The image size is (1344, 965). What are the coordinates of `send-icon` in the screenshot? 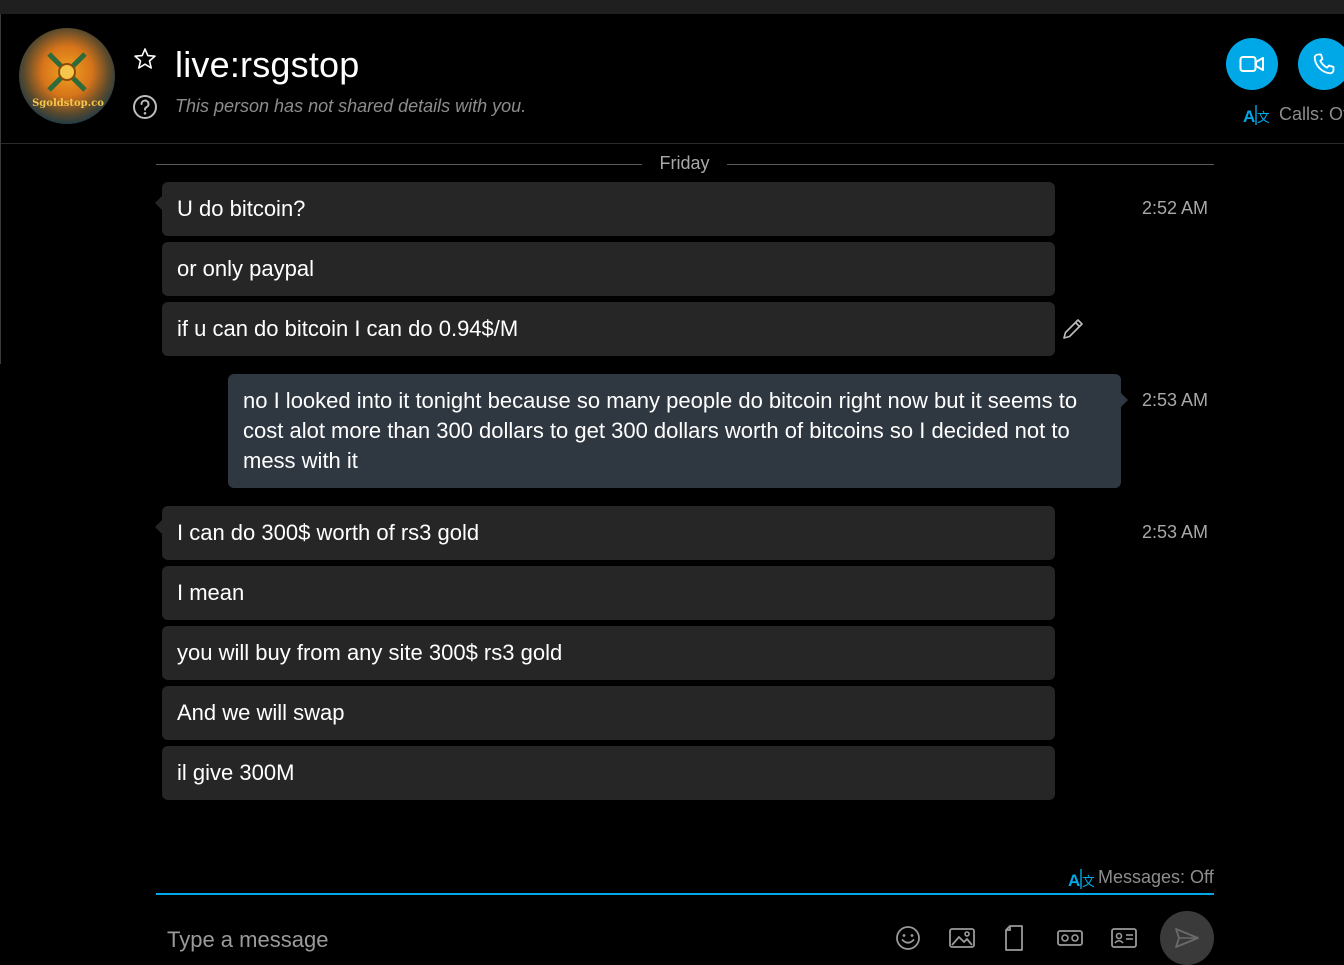 It's located at (1187, 938).